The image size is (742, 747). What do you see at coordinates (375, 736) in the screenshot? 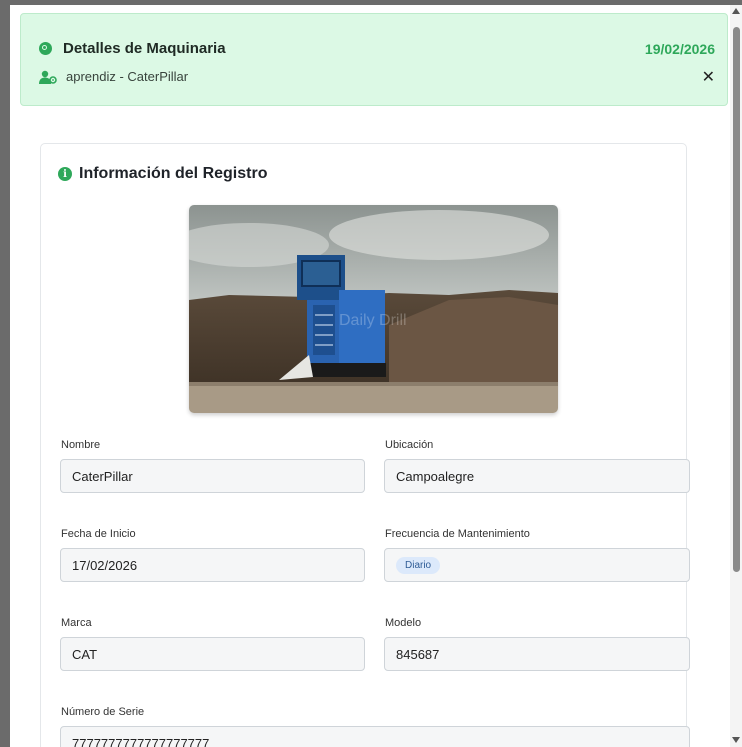
I see `serie-field: 7777777777777777777` at bounding box center [375, 736].